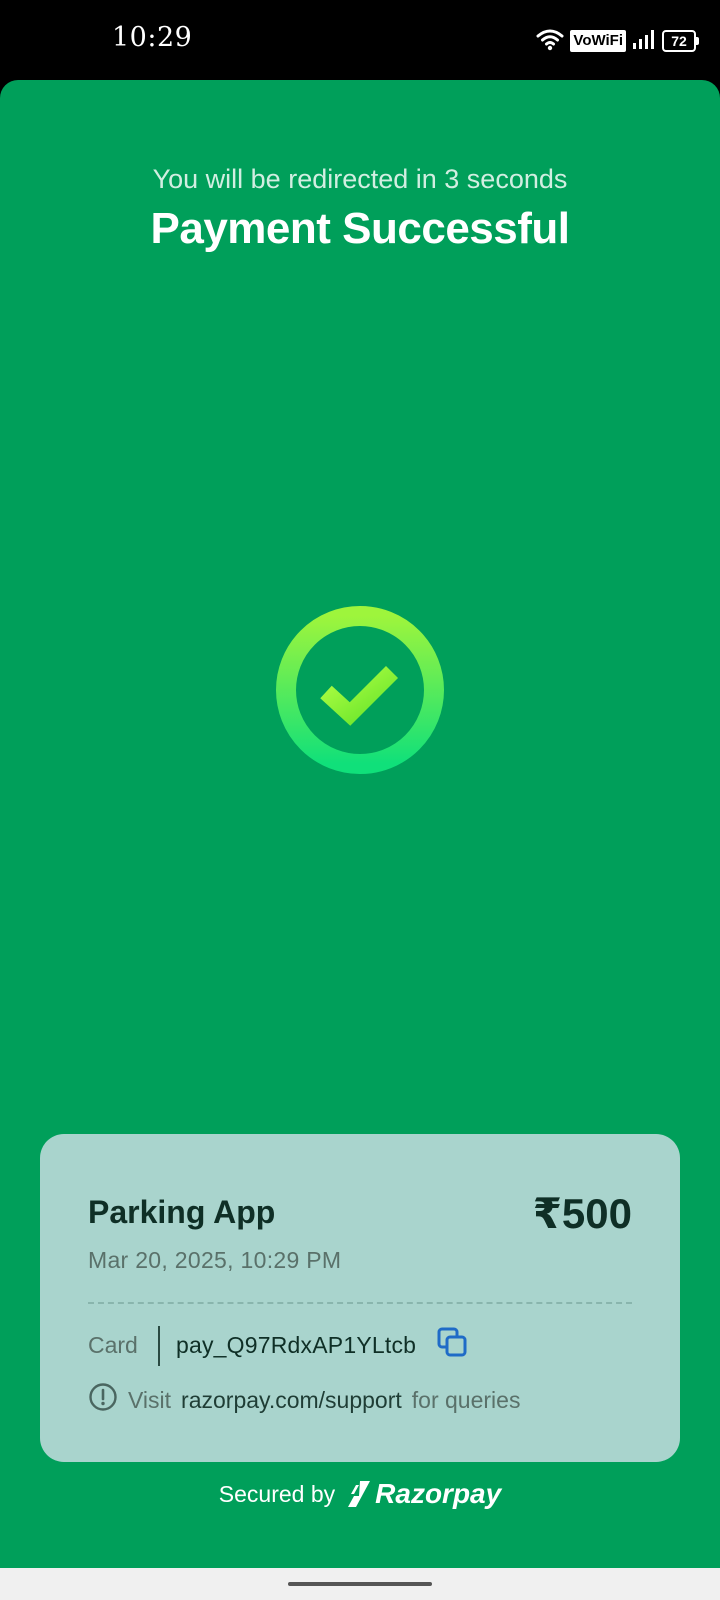  What do you see at coordinates (582, 1213) in the screenshot?
I see `payment-amount: ₹500` at bounding box center [582, 1213].